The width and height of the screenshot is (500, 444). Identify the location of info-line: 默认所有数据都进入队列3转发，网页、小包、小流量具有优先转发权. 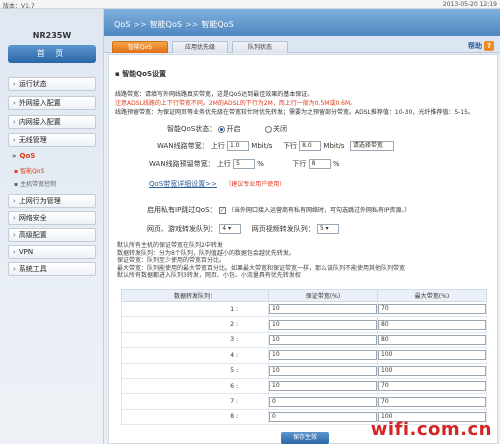
(209, 276).